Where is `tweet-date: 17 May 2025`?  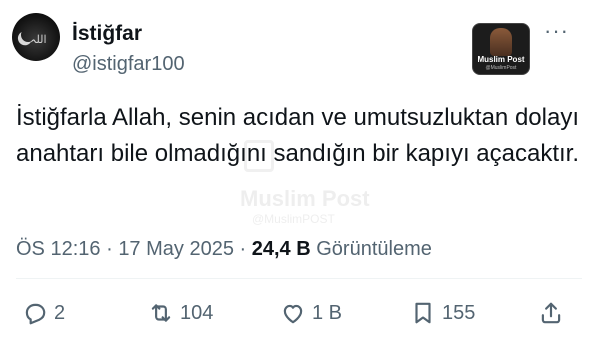
tweet-date: 17 May 2025 is located at coordinates (176, 249).